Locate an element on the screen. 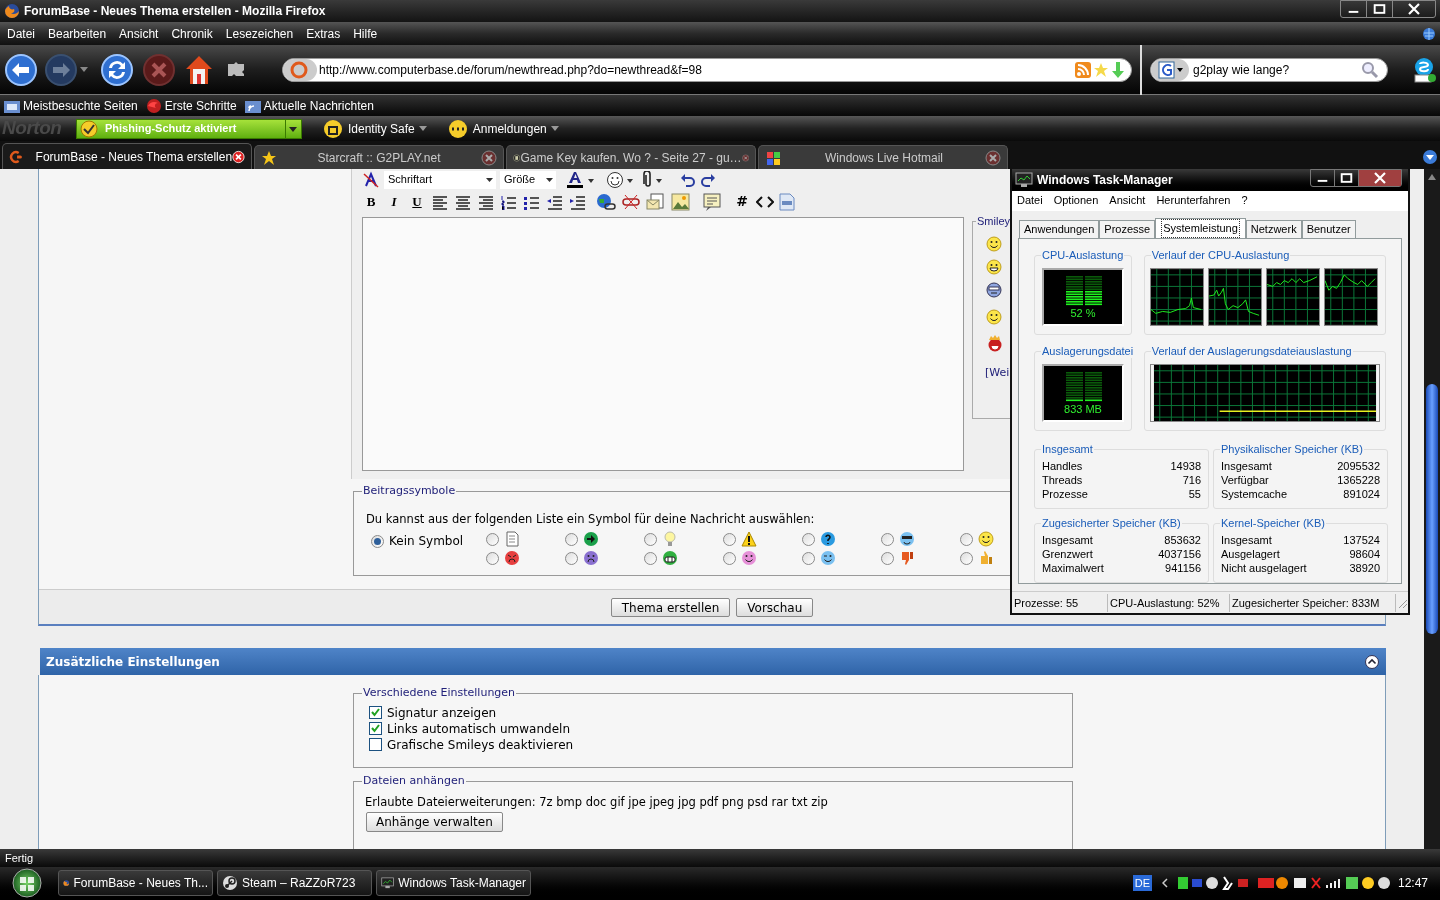 The height and width of the screenshot is (900, 1440). align-center-icon is located at coordinates (463, 201).